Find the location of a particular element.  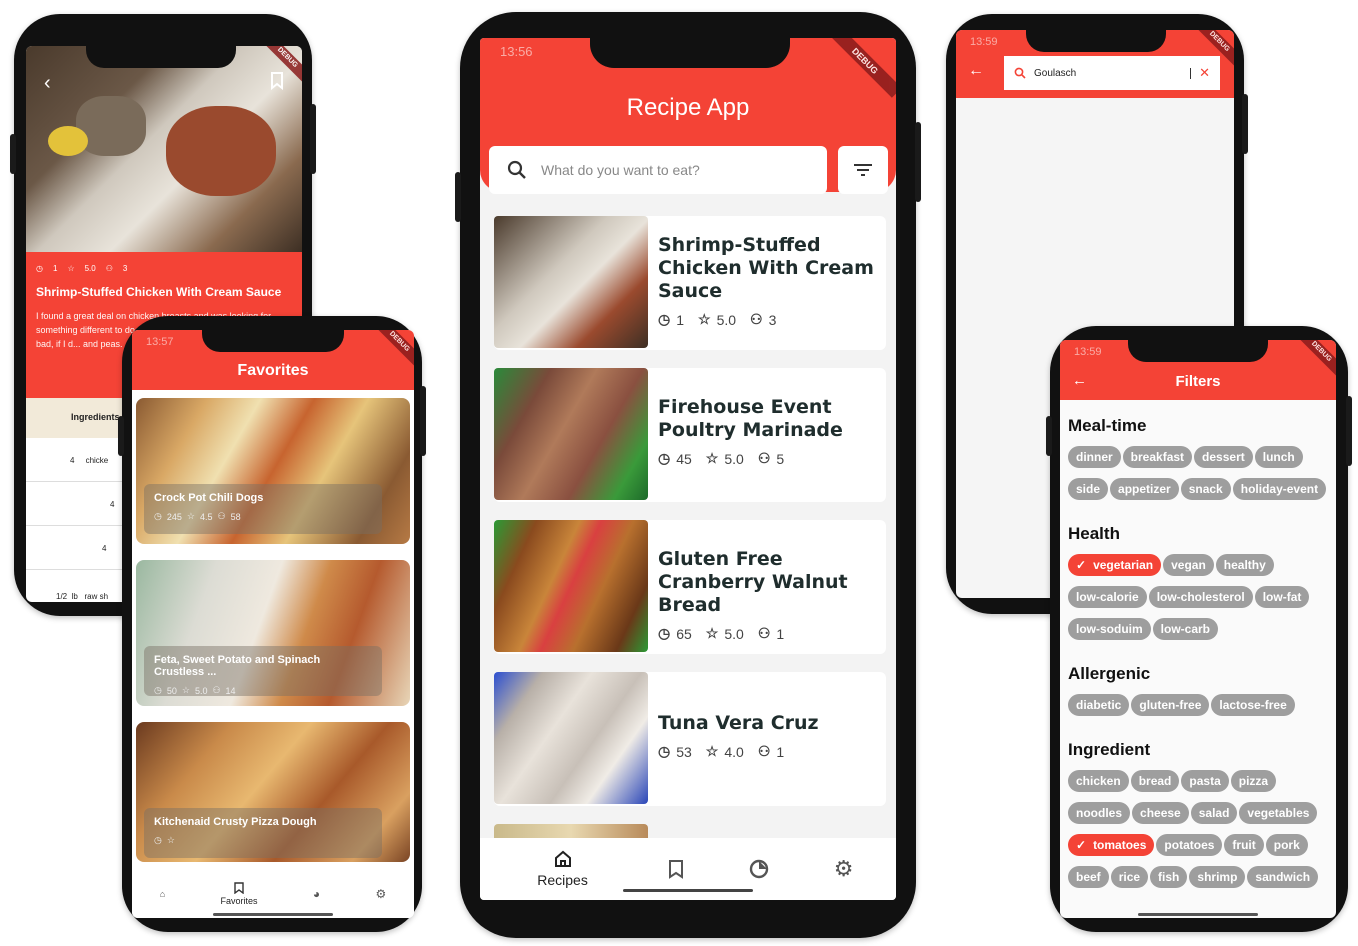

filter-chip: pork is located at coordinates (1286, 845).